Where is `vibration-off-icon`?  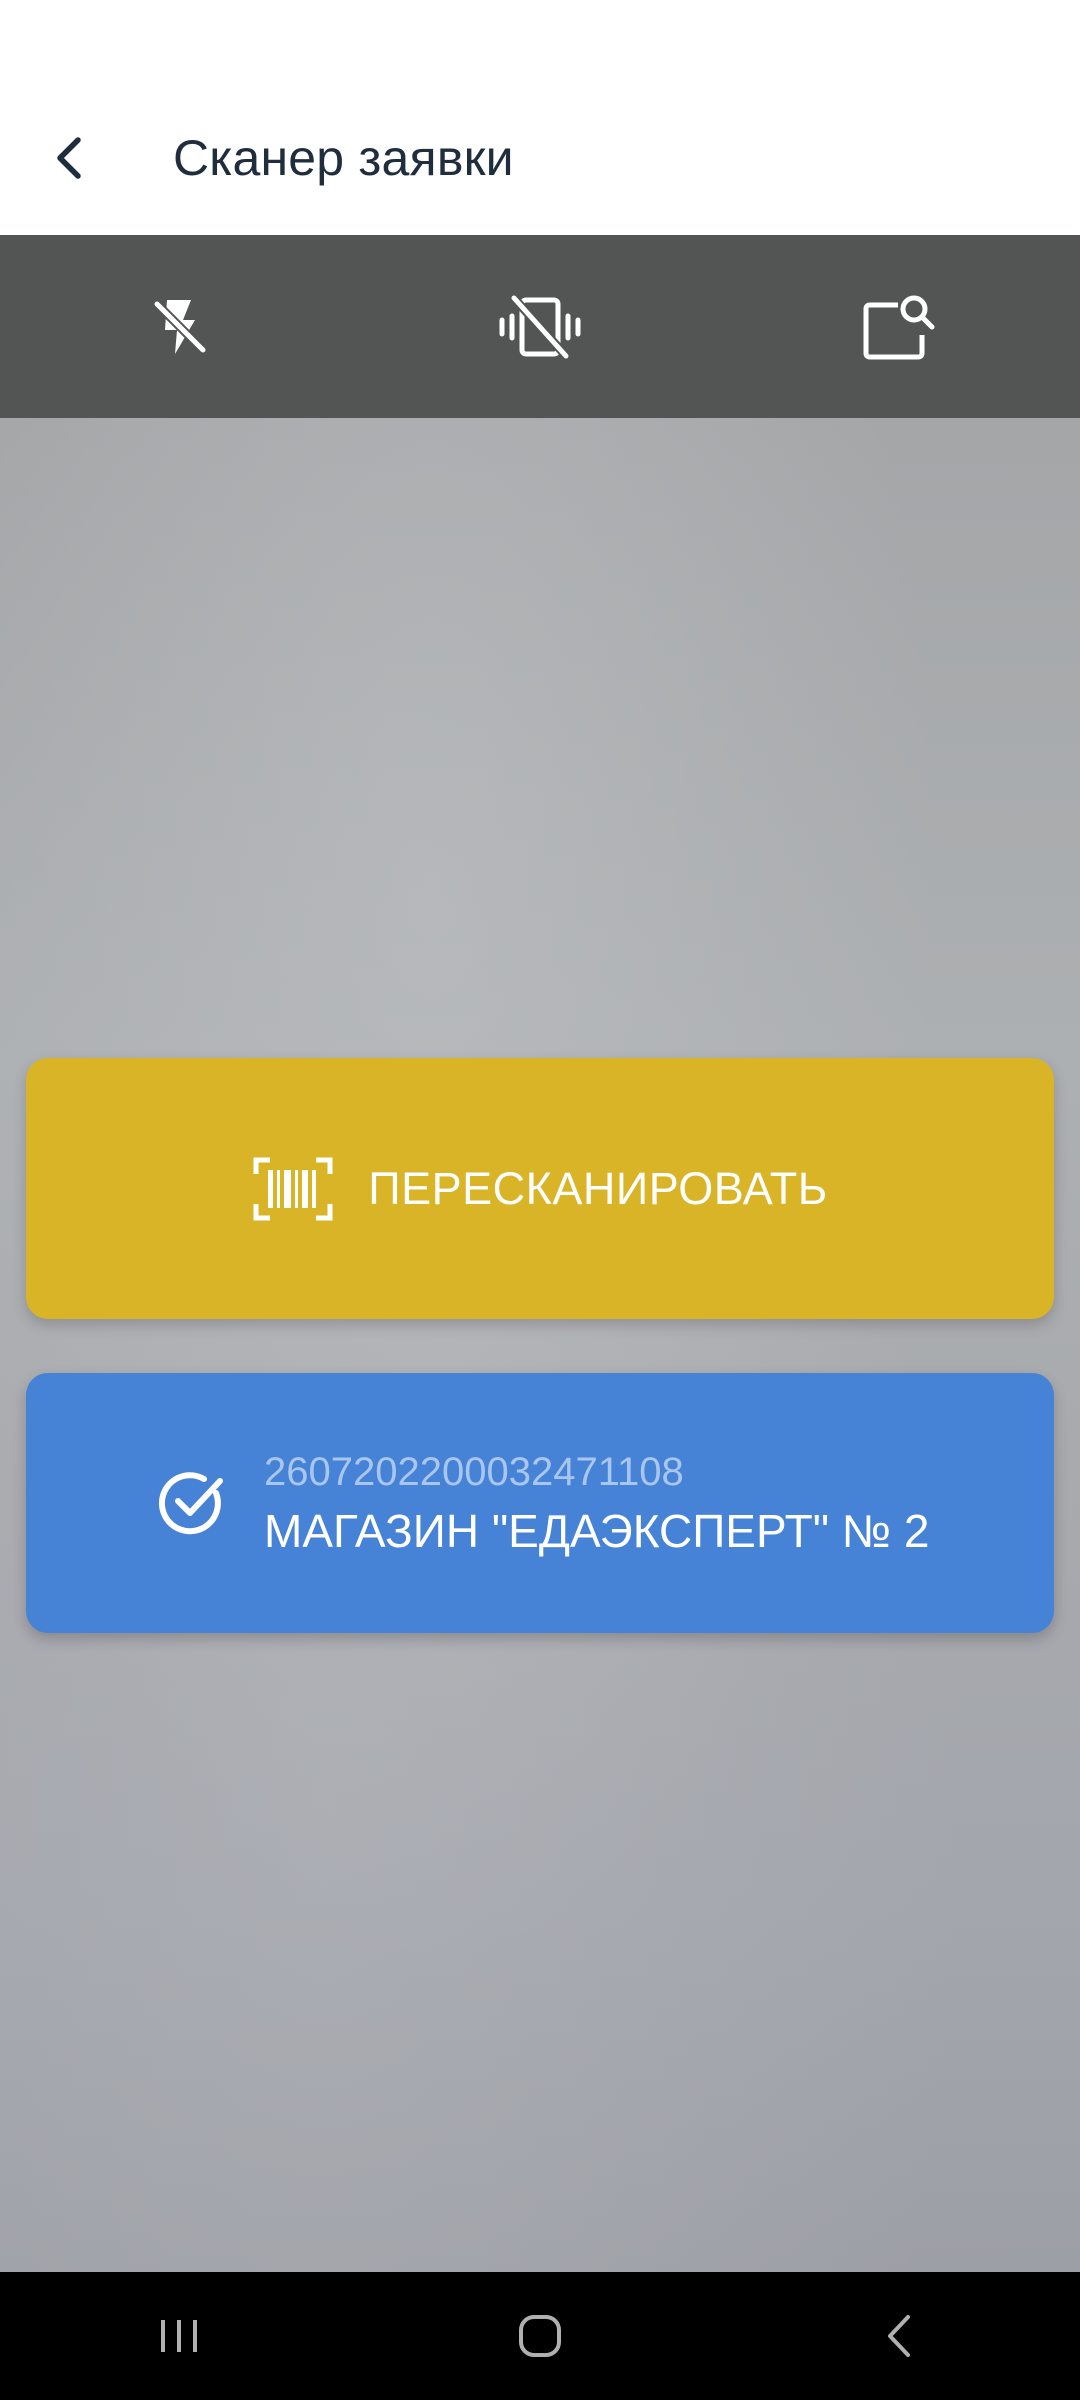
vibration-off-icon is located at coordinates (540, 326).